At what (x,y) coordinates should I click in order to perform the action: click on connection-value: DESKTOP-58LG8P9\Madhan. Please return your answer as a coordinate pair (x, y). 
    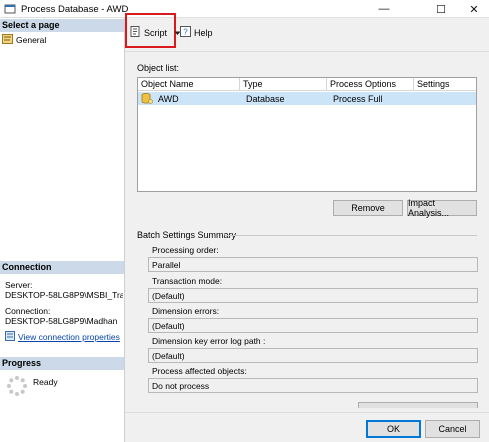
    Looking at the image, I should click on (61, 321).